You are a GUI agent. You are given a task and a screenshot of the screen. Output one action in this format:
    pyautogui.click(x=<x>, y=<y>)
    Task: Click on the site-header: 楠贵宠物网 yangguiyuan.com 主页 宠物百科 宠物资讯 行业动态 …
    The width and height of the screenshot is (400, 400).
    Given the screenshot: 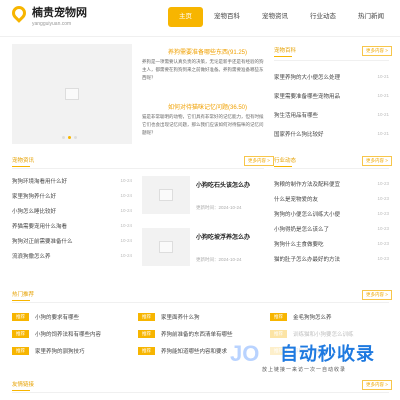 What is the action you would take?
    pyautogui.click(x=200, y=18)
    